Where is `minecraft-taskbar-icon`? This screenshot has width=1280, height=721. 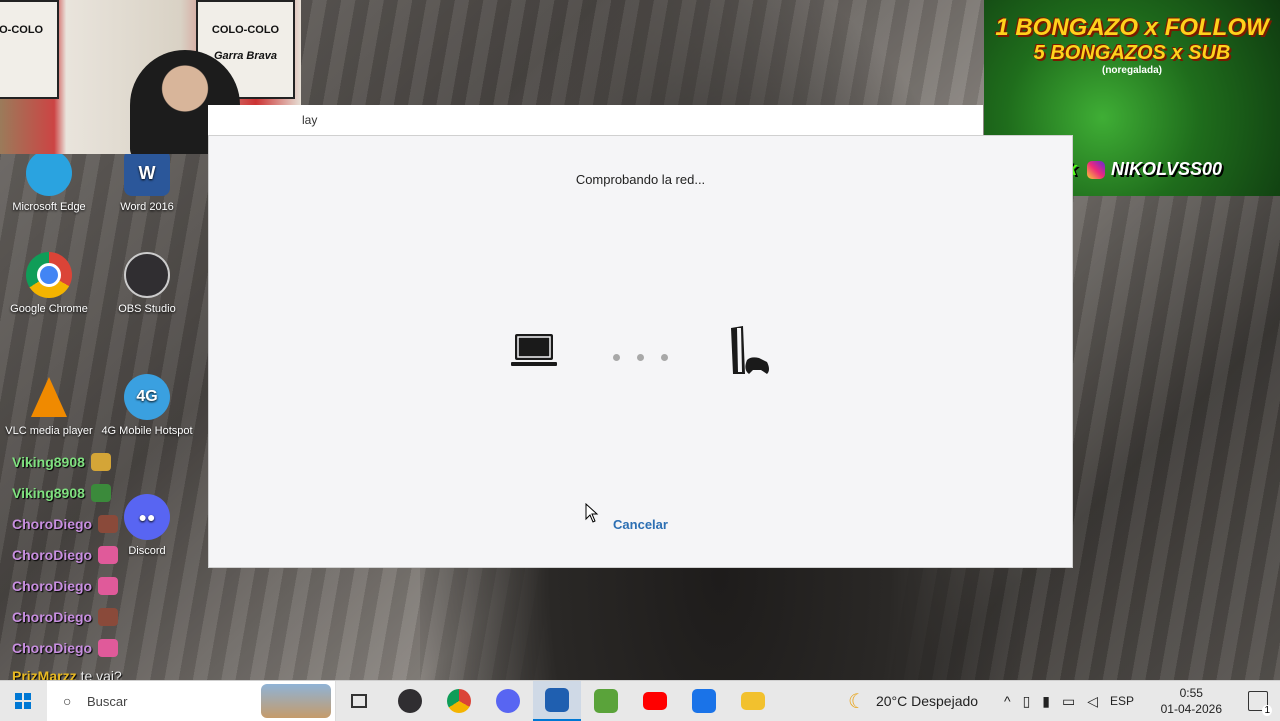
minecraft-taskbar-icon is located at coordinates (606, 701).